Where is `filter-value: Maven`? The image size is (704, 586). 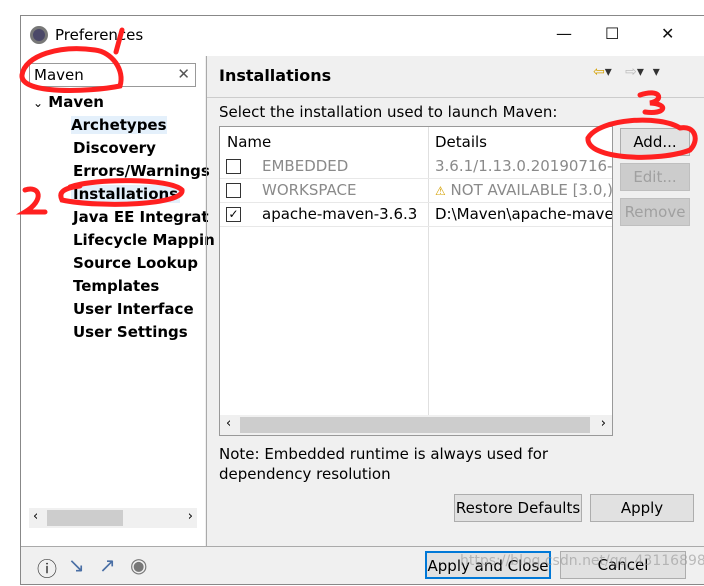 filter-value: Maven is located at coordinates (59, 75).